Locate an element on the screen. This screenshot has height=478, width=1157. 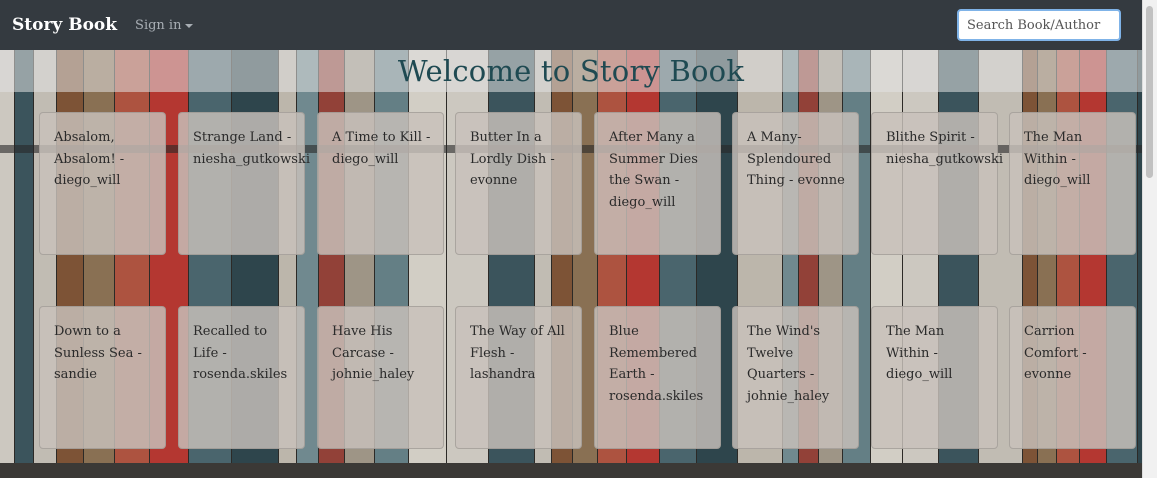
book-card: Down to a Sunless Sea - sandie is located at coordinates (102, 377).